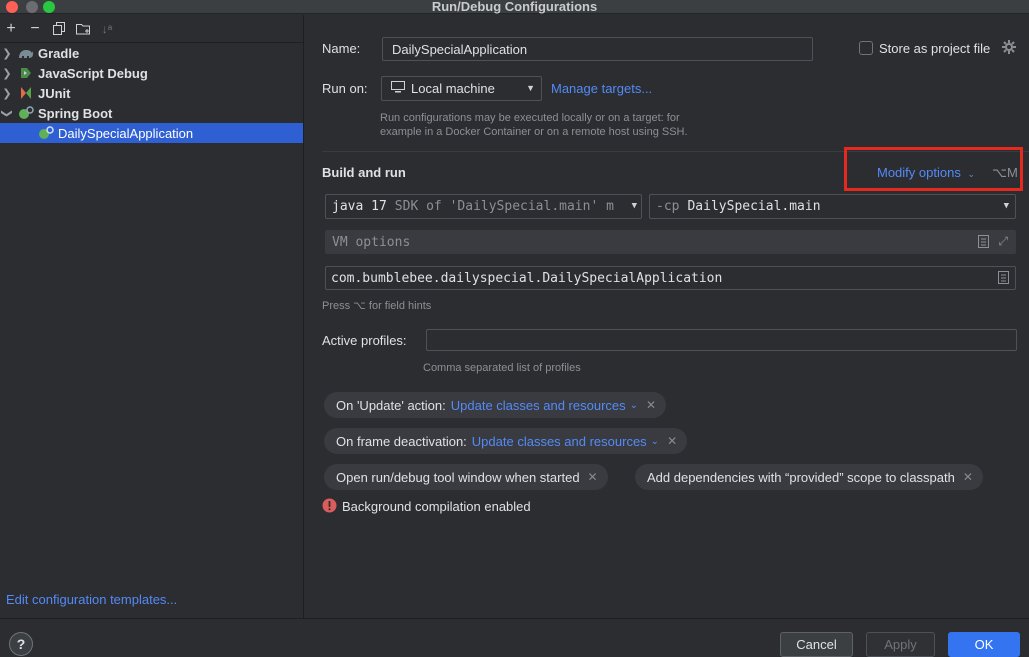 The height and width of the screenshot is (657, 1029). Describe the element at coordinates (401, 441) in the screenshot. I see `option-label: On frame deactivation:` at that location.